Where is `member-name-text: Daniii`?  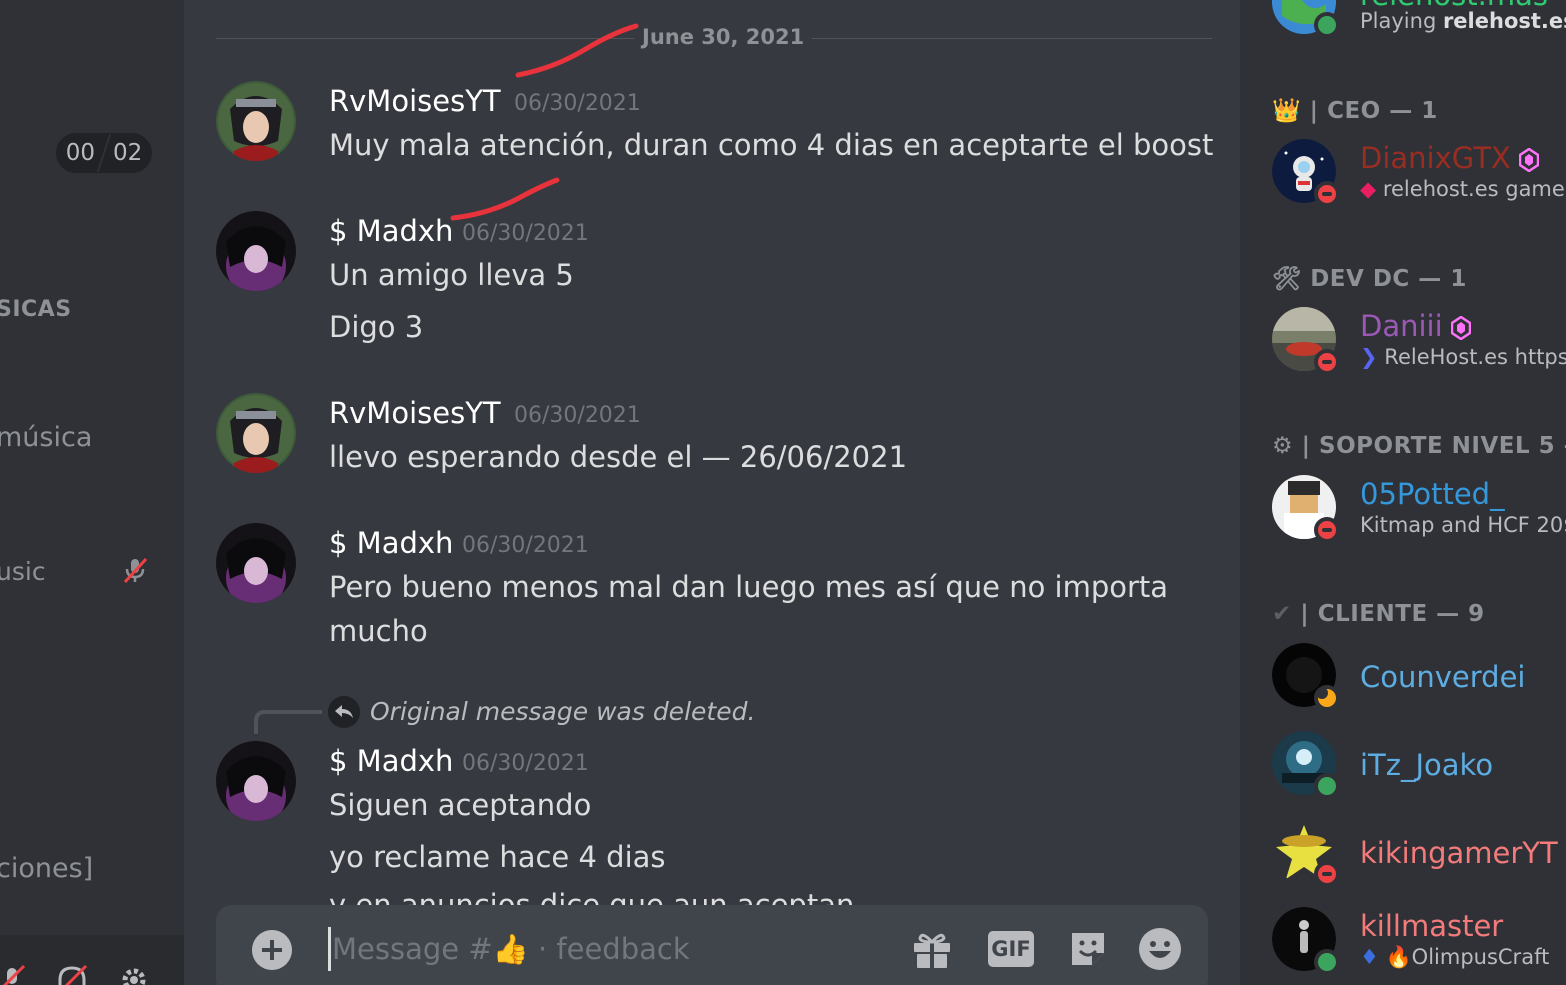 member-name-text: Daniii is located at coordinates (1401, 326).